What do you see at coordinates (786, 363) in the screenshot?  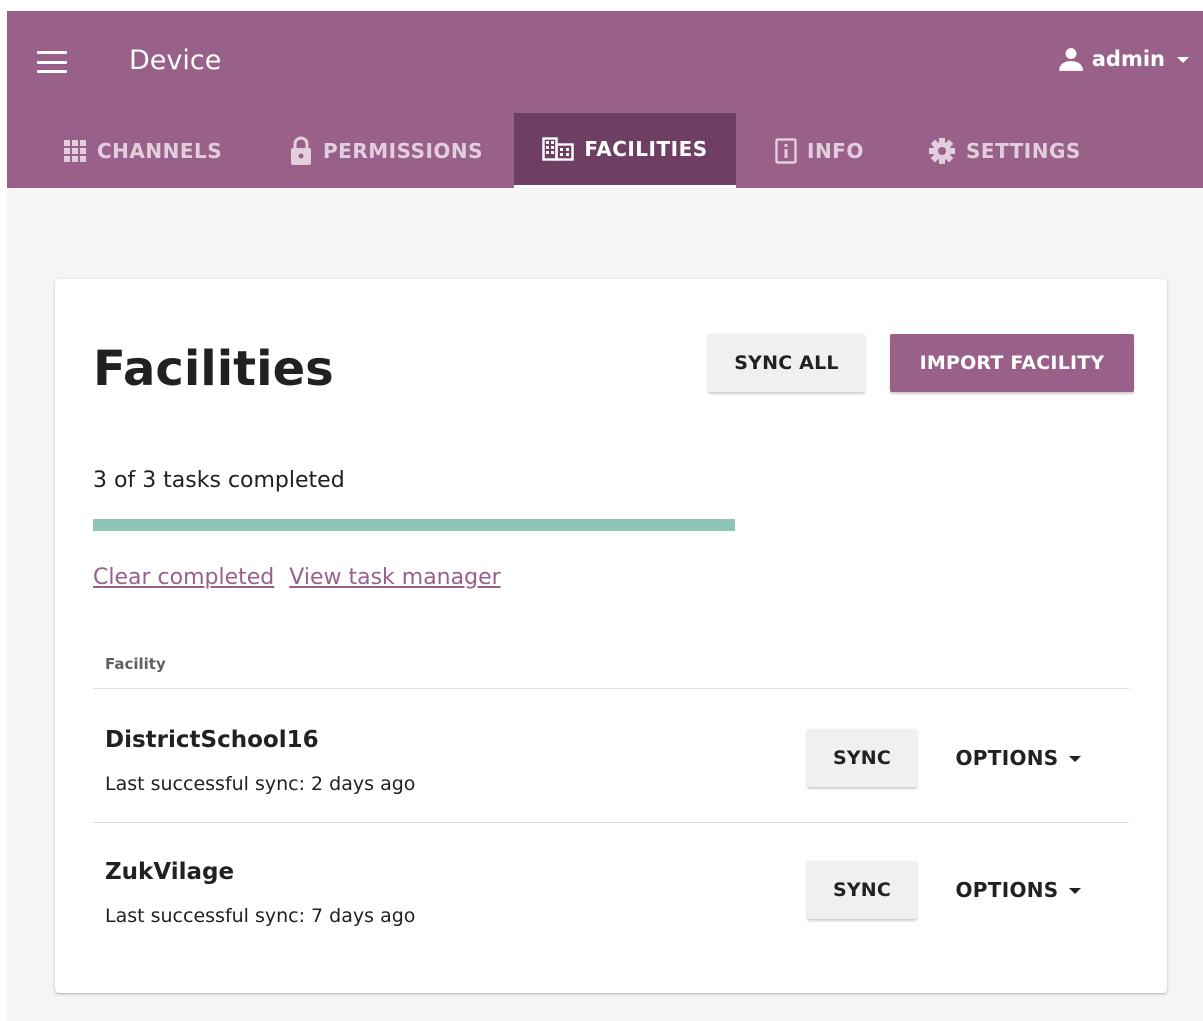 I see `sync-all-button: Sync all` at bounding box center [786, 363].